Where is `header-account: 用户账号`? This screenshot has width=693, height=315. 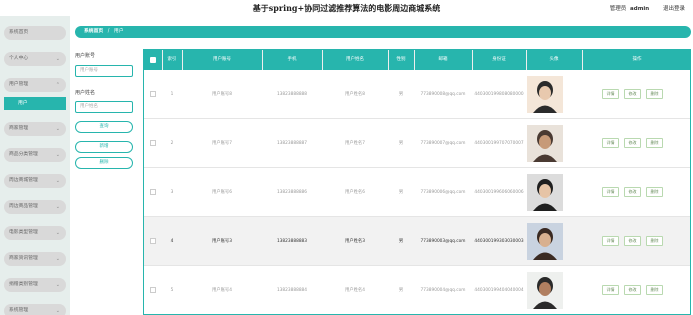 header-account: 用户账号 is located at coordinates (222, 59).